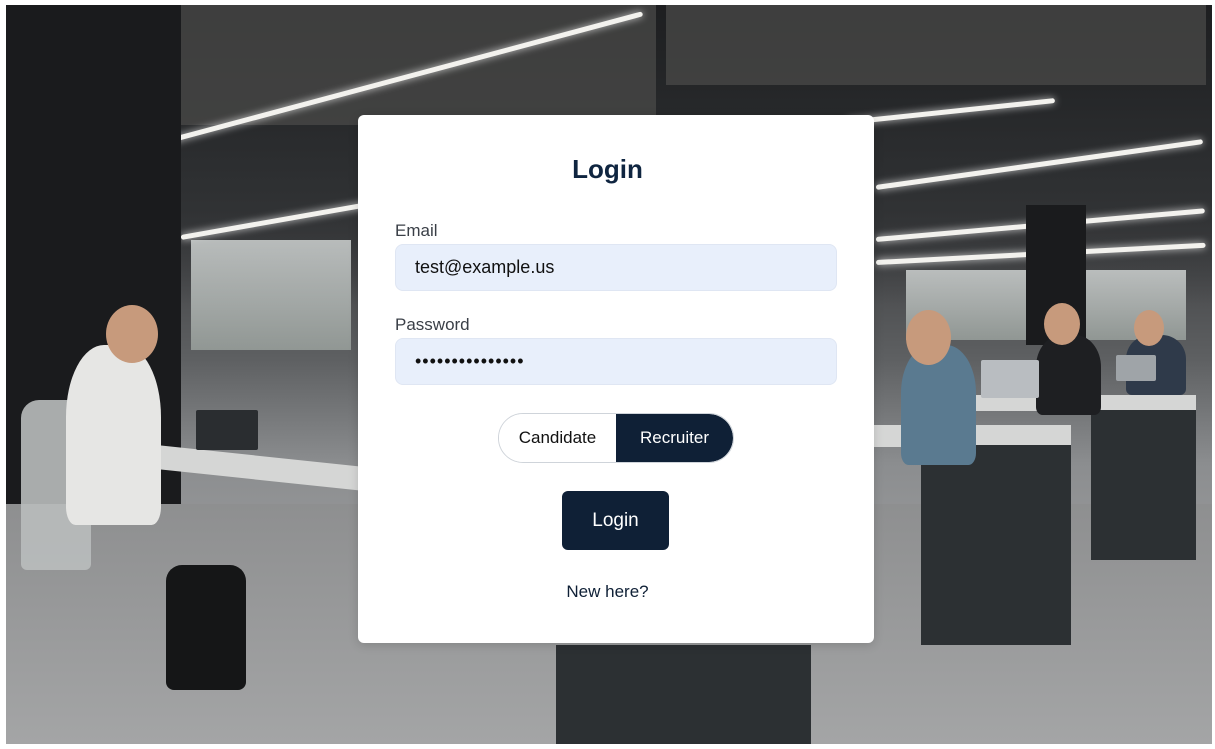 Image resolution: width=1215 pixels, height=749 pixels. I want to click on login-title: Login, so click(607, 169).